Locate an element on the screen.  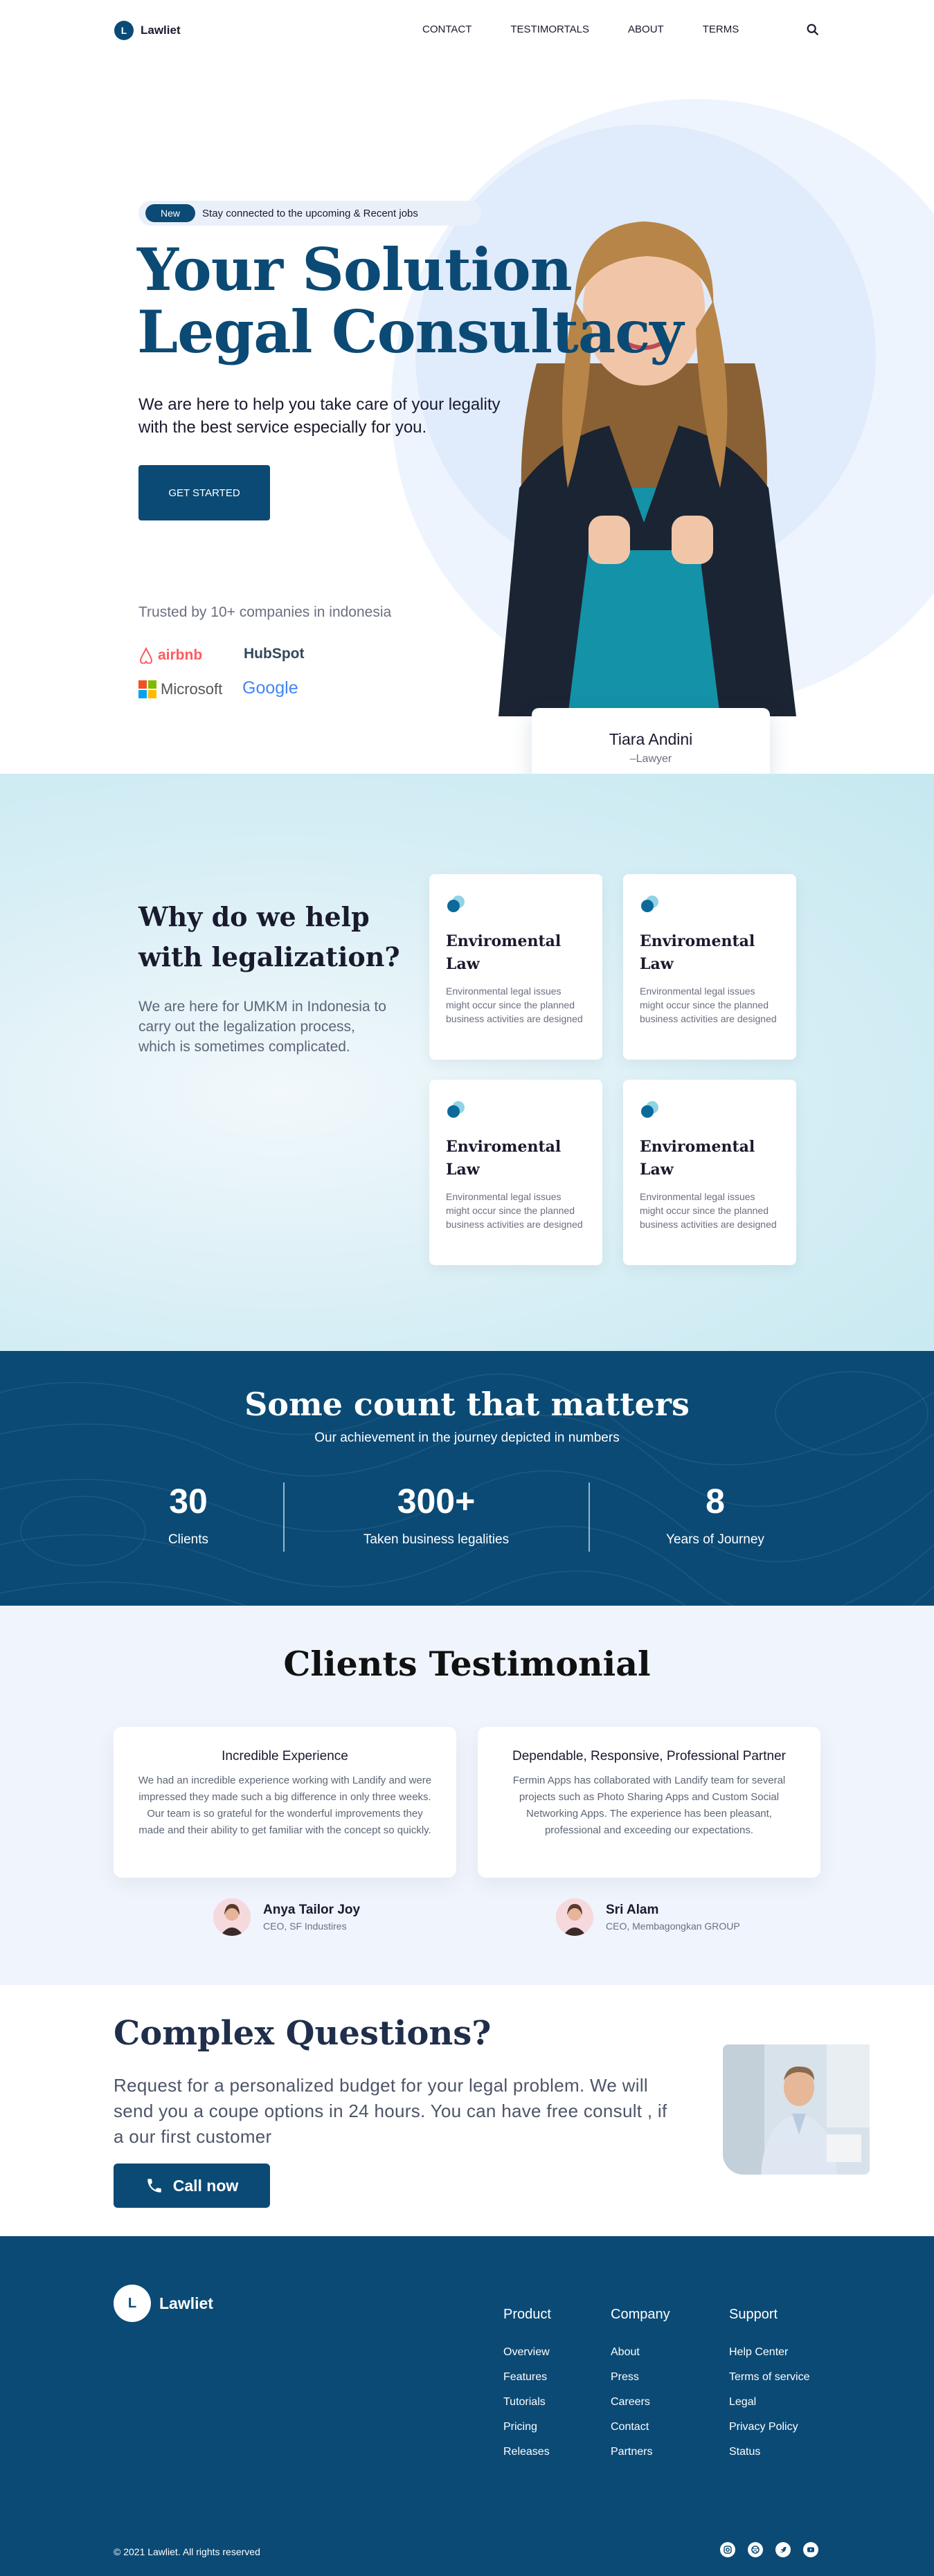
youtube-icon is located at coordinates (811, 2549).